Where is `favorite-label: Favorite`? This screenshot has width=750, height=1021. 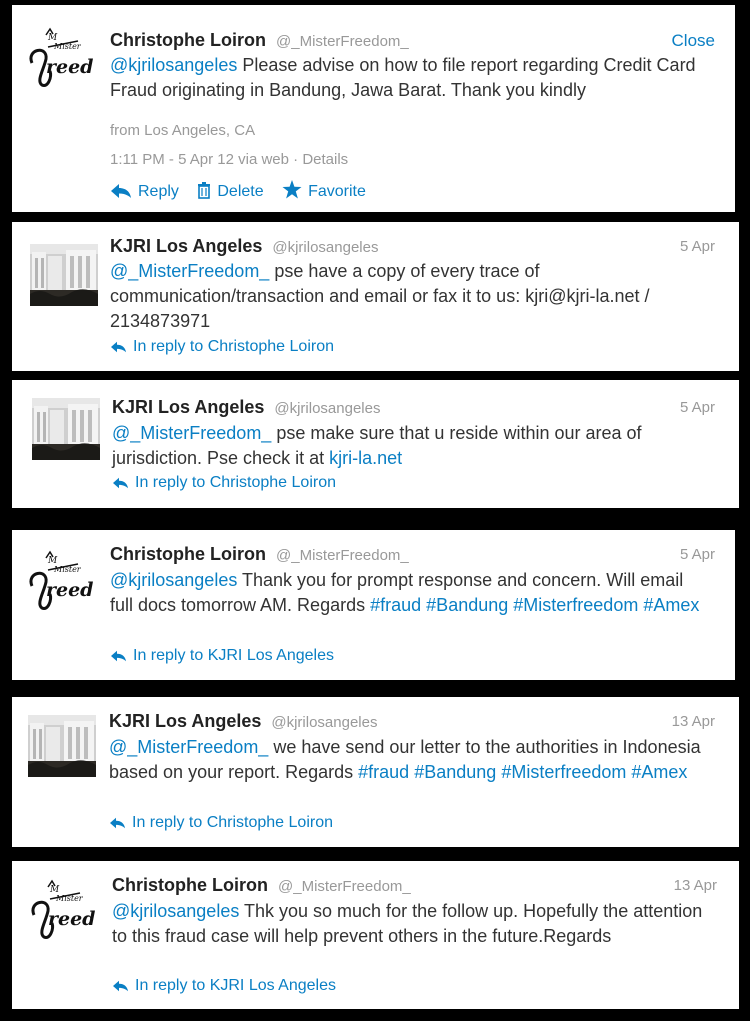
favorite-label: Favorite is located at coordinates (337, 191).